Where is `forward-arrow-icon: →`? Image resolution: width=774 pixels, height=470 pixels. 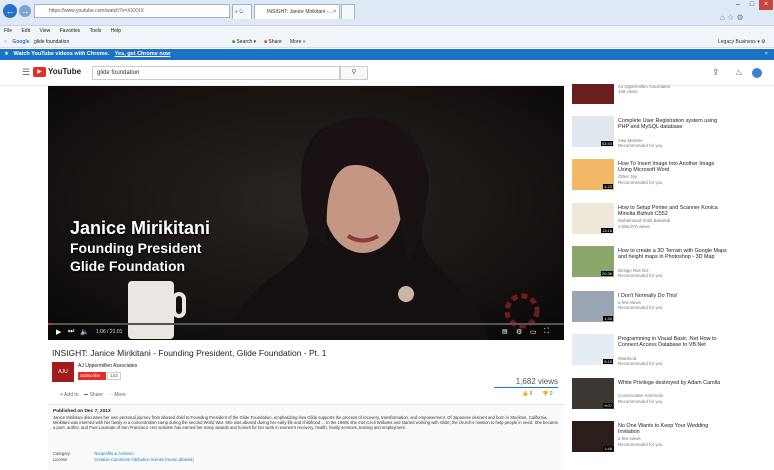 forward-arrow-icon: → is located at coordinates (25, 11).